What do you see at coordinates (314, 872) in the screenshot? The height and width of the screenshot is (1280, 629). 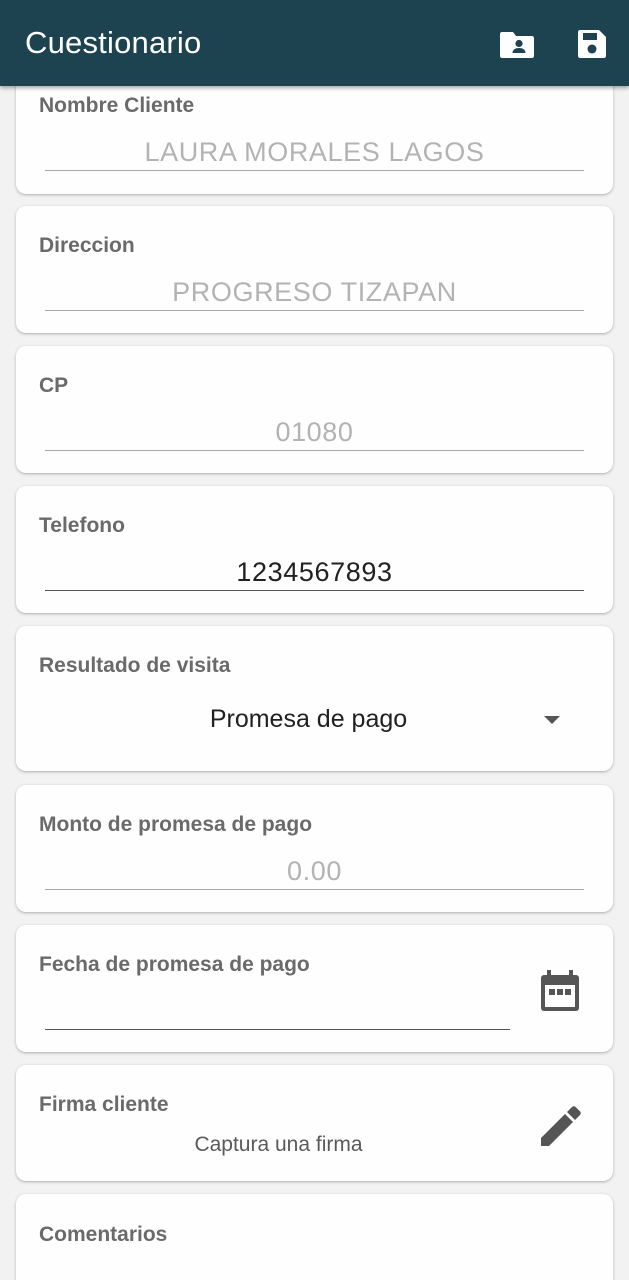 I see `monto-promesa-input: 0.00` at bounding box center [314, 872].